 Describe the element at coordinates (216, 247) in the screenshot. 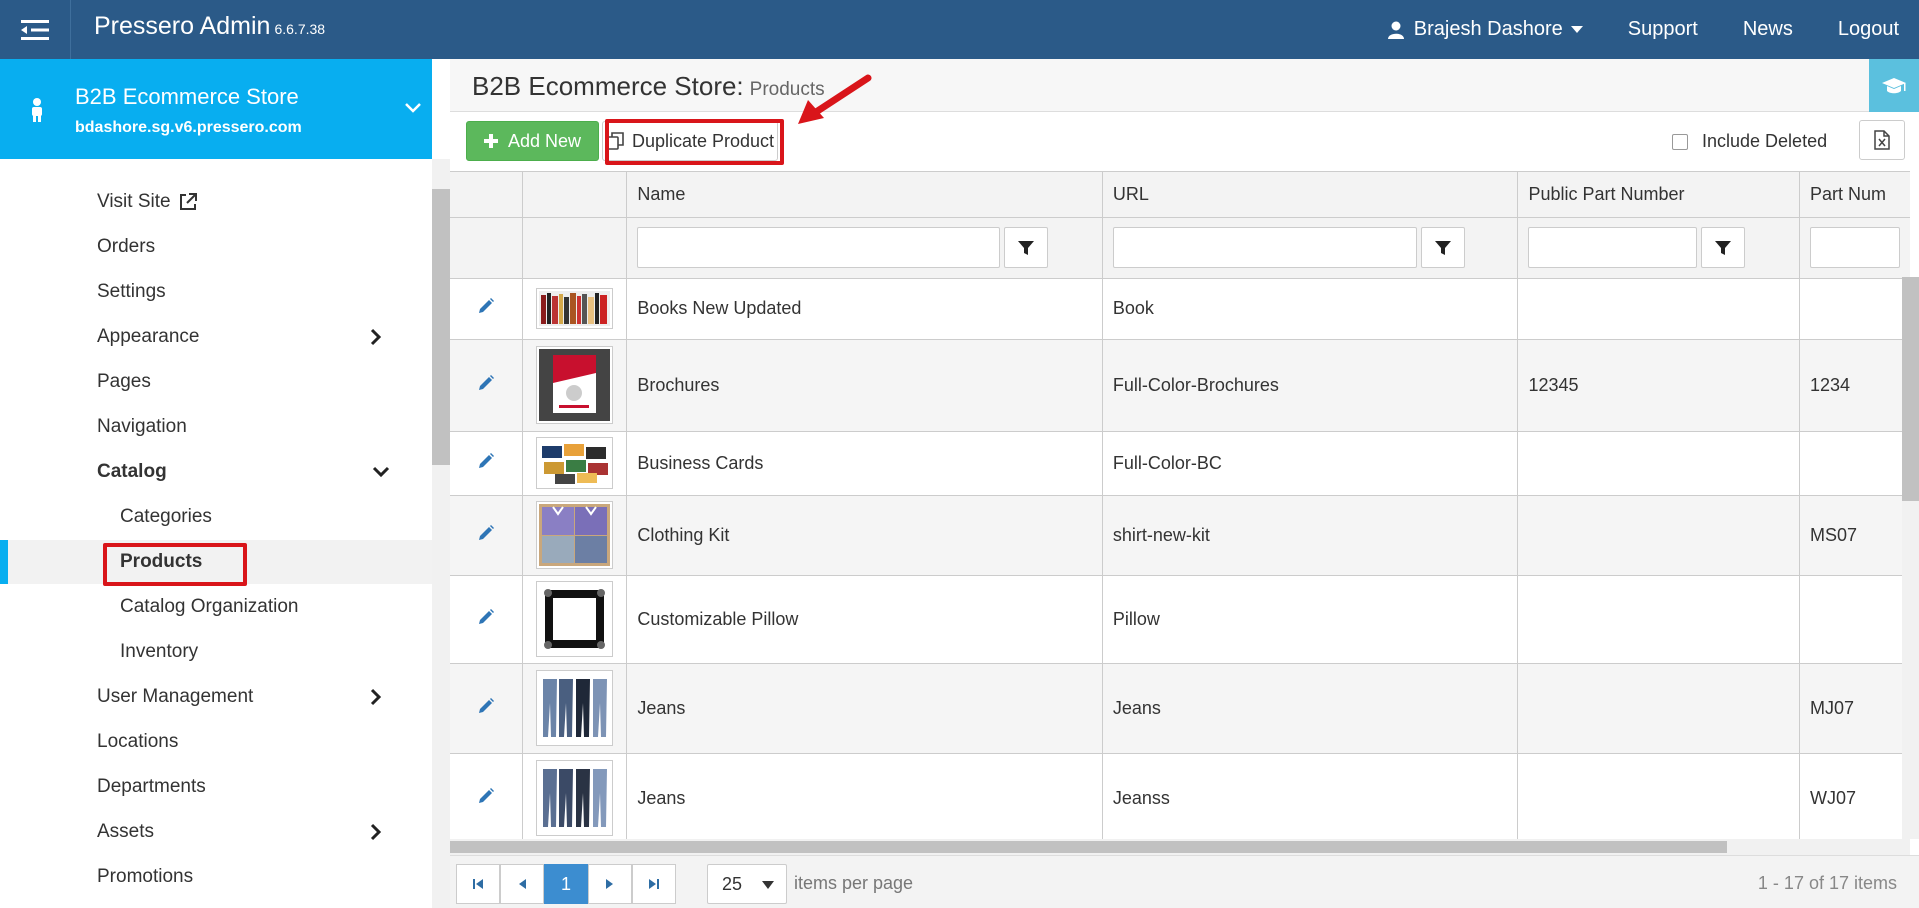

I see `sidebar-item-orders: Orders` at that location.